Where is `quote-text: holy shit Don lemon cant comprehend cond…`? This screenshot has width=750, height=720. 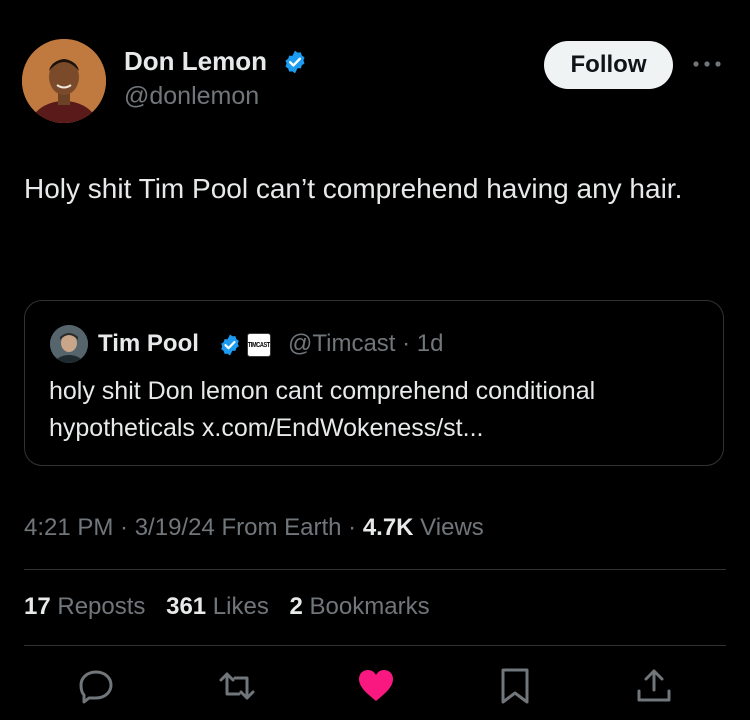
quote-text: holy shit Don lemon cant comprehend cond… is located at coordinates (322, 409).